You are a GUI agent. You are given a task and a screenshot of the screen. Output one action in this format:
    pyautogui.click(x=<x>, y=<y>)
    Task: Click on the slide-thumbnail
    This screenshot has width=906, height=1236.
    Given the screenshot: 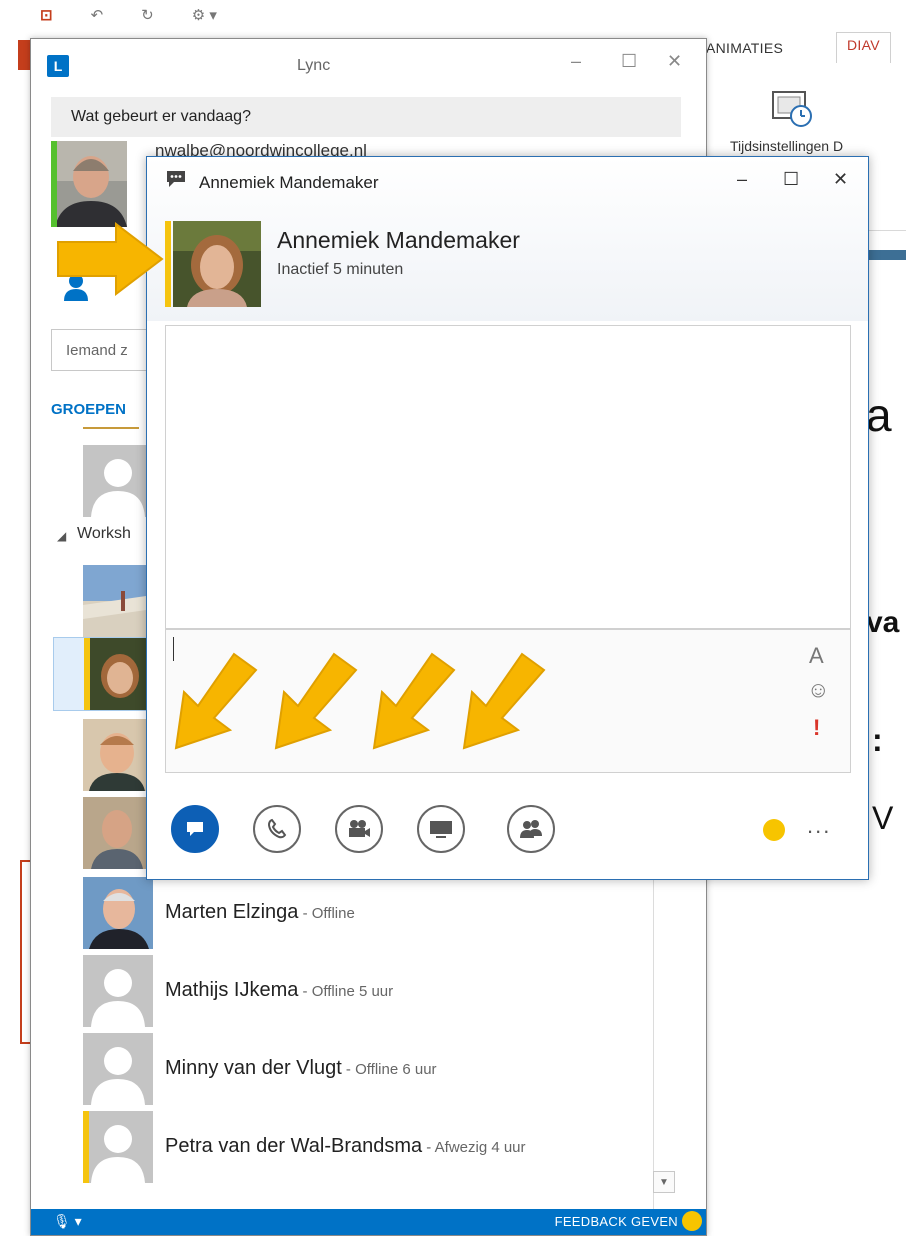 What is the action you would take?
    pyautogui.click(x=25, y=952)
    